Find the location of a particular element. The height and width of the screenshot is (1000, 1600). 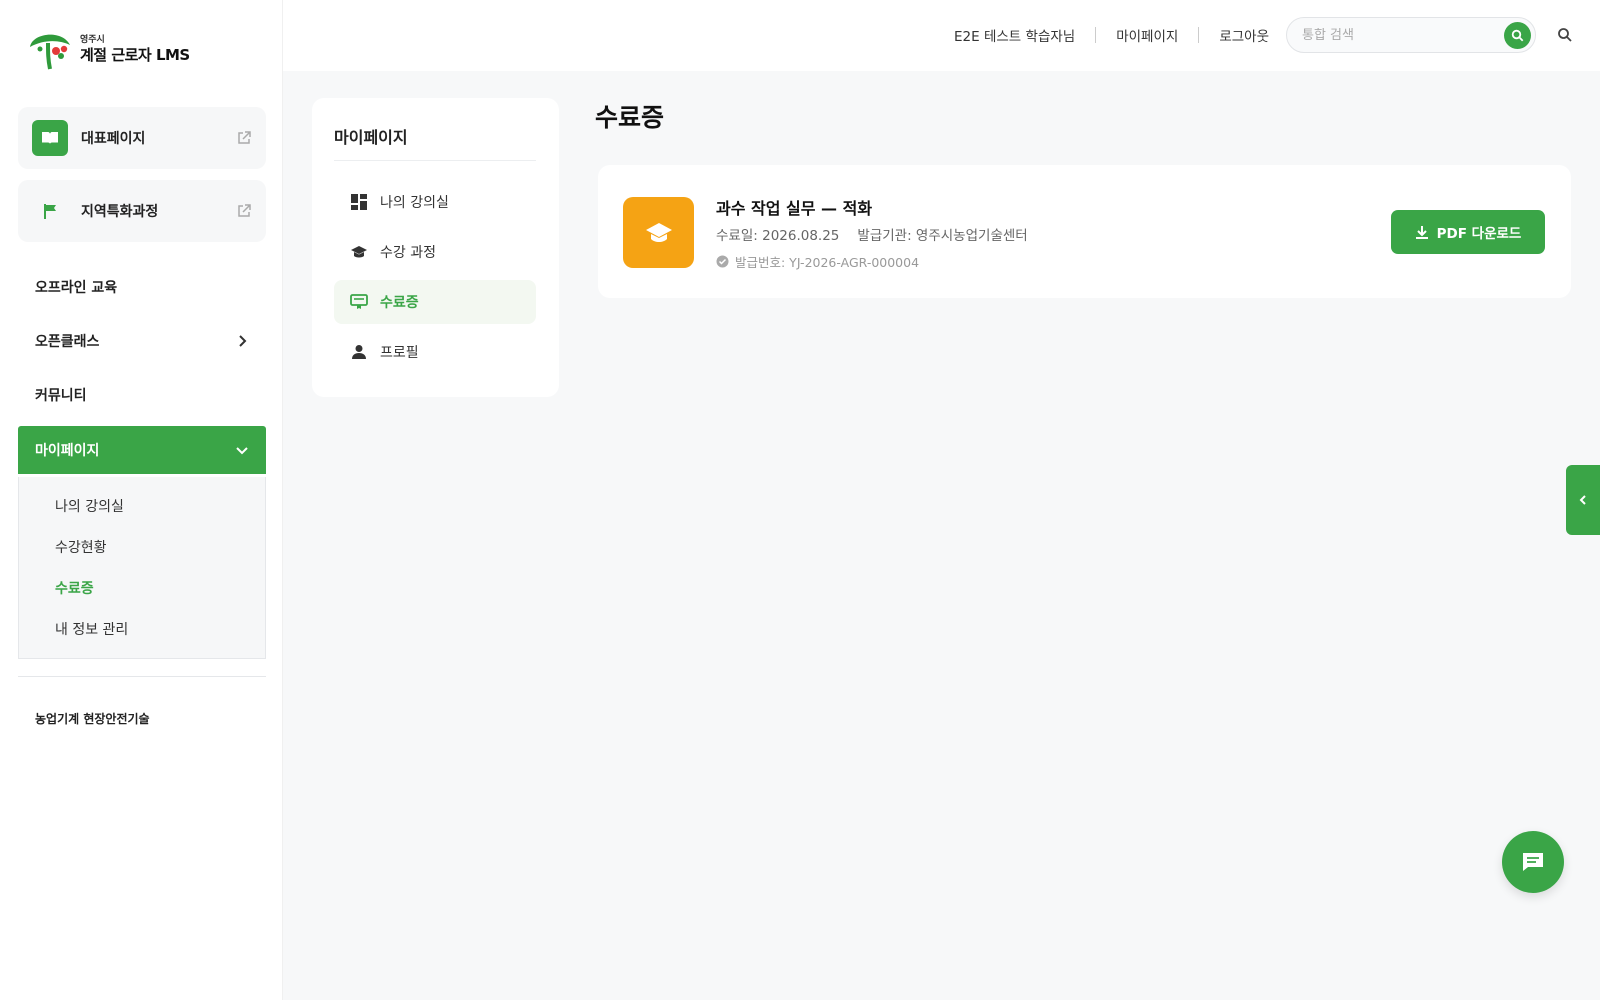

quick-link-main-page: 대표페이지 is located at coordinates (142, 138).